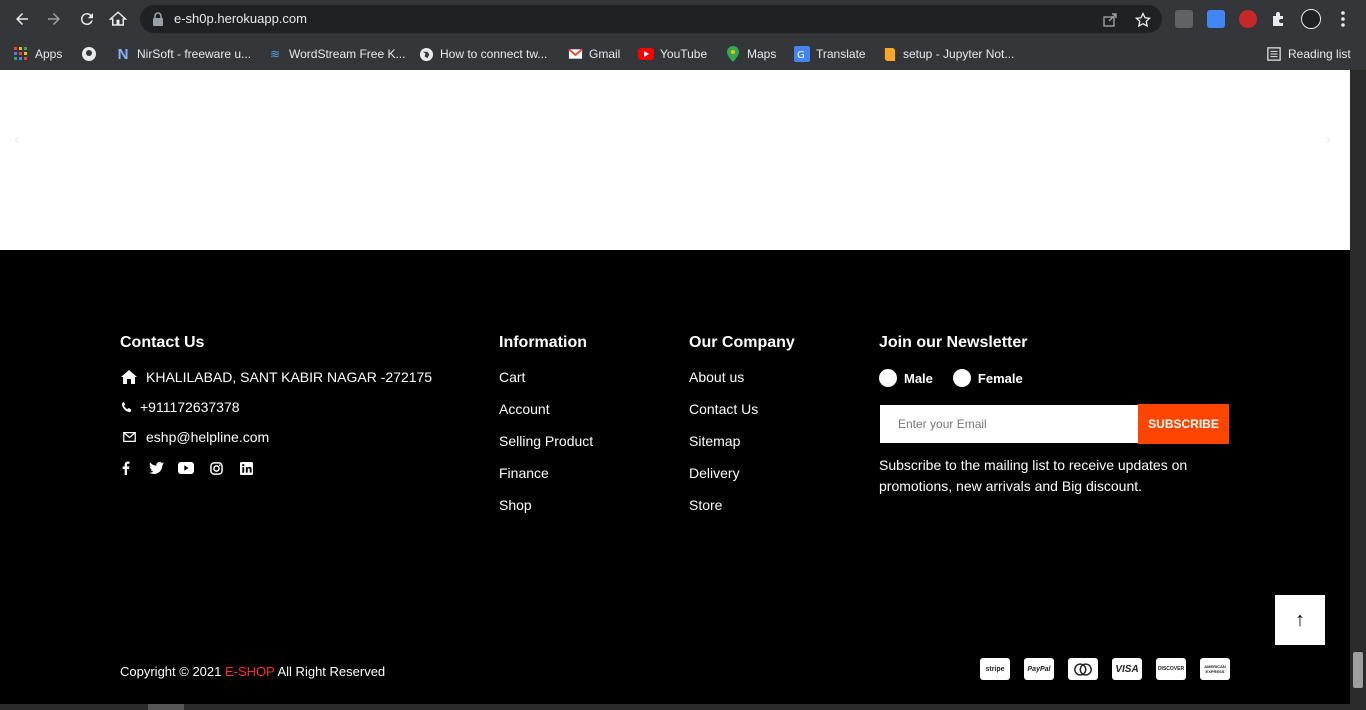 This screenshot has height=710, width=1366. What do you see at coordinates (672, 54) in the screenshot?
I see `bookmark-youtube: YouTube` at bounding box center [672, 54].